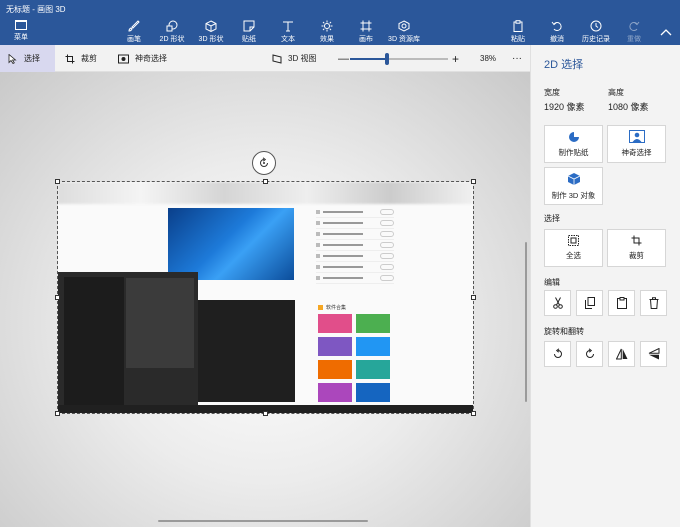 This screenshot has width=680, height=527. Describe the element at coordinates (404, 26) in the screenshot. I see `library-icon` at that location.